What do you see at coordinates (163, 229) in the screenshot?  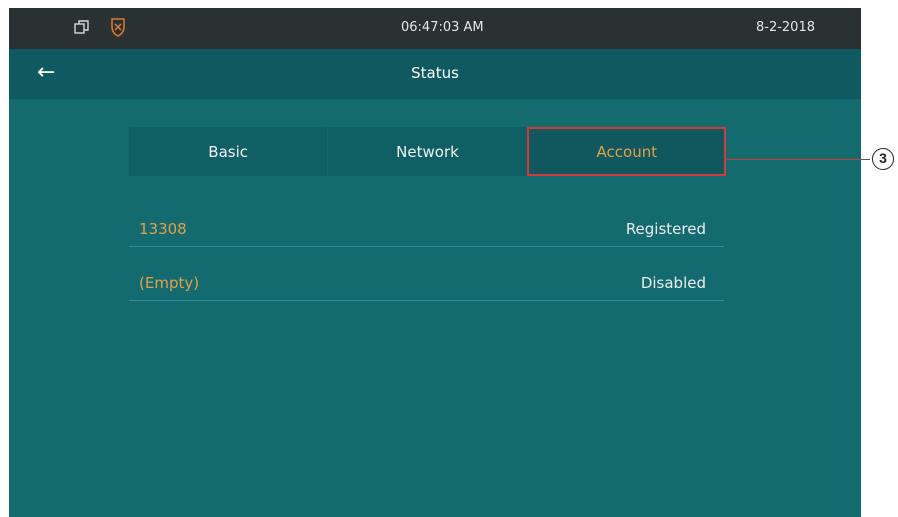 I see `account-name: 13308` at bounding box center [163, 229].